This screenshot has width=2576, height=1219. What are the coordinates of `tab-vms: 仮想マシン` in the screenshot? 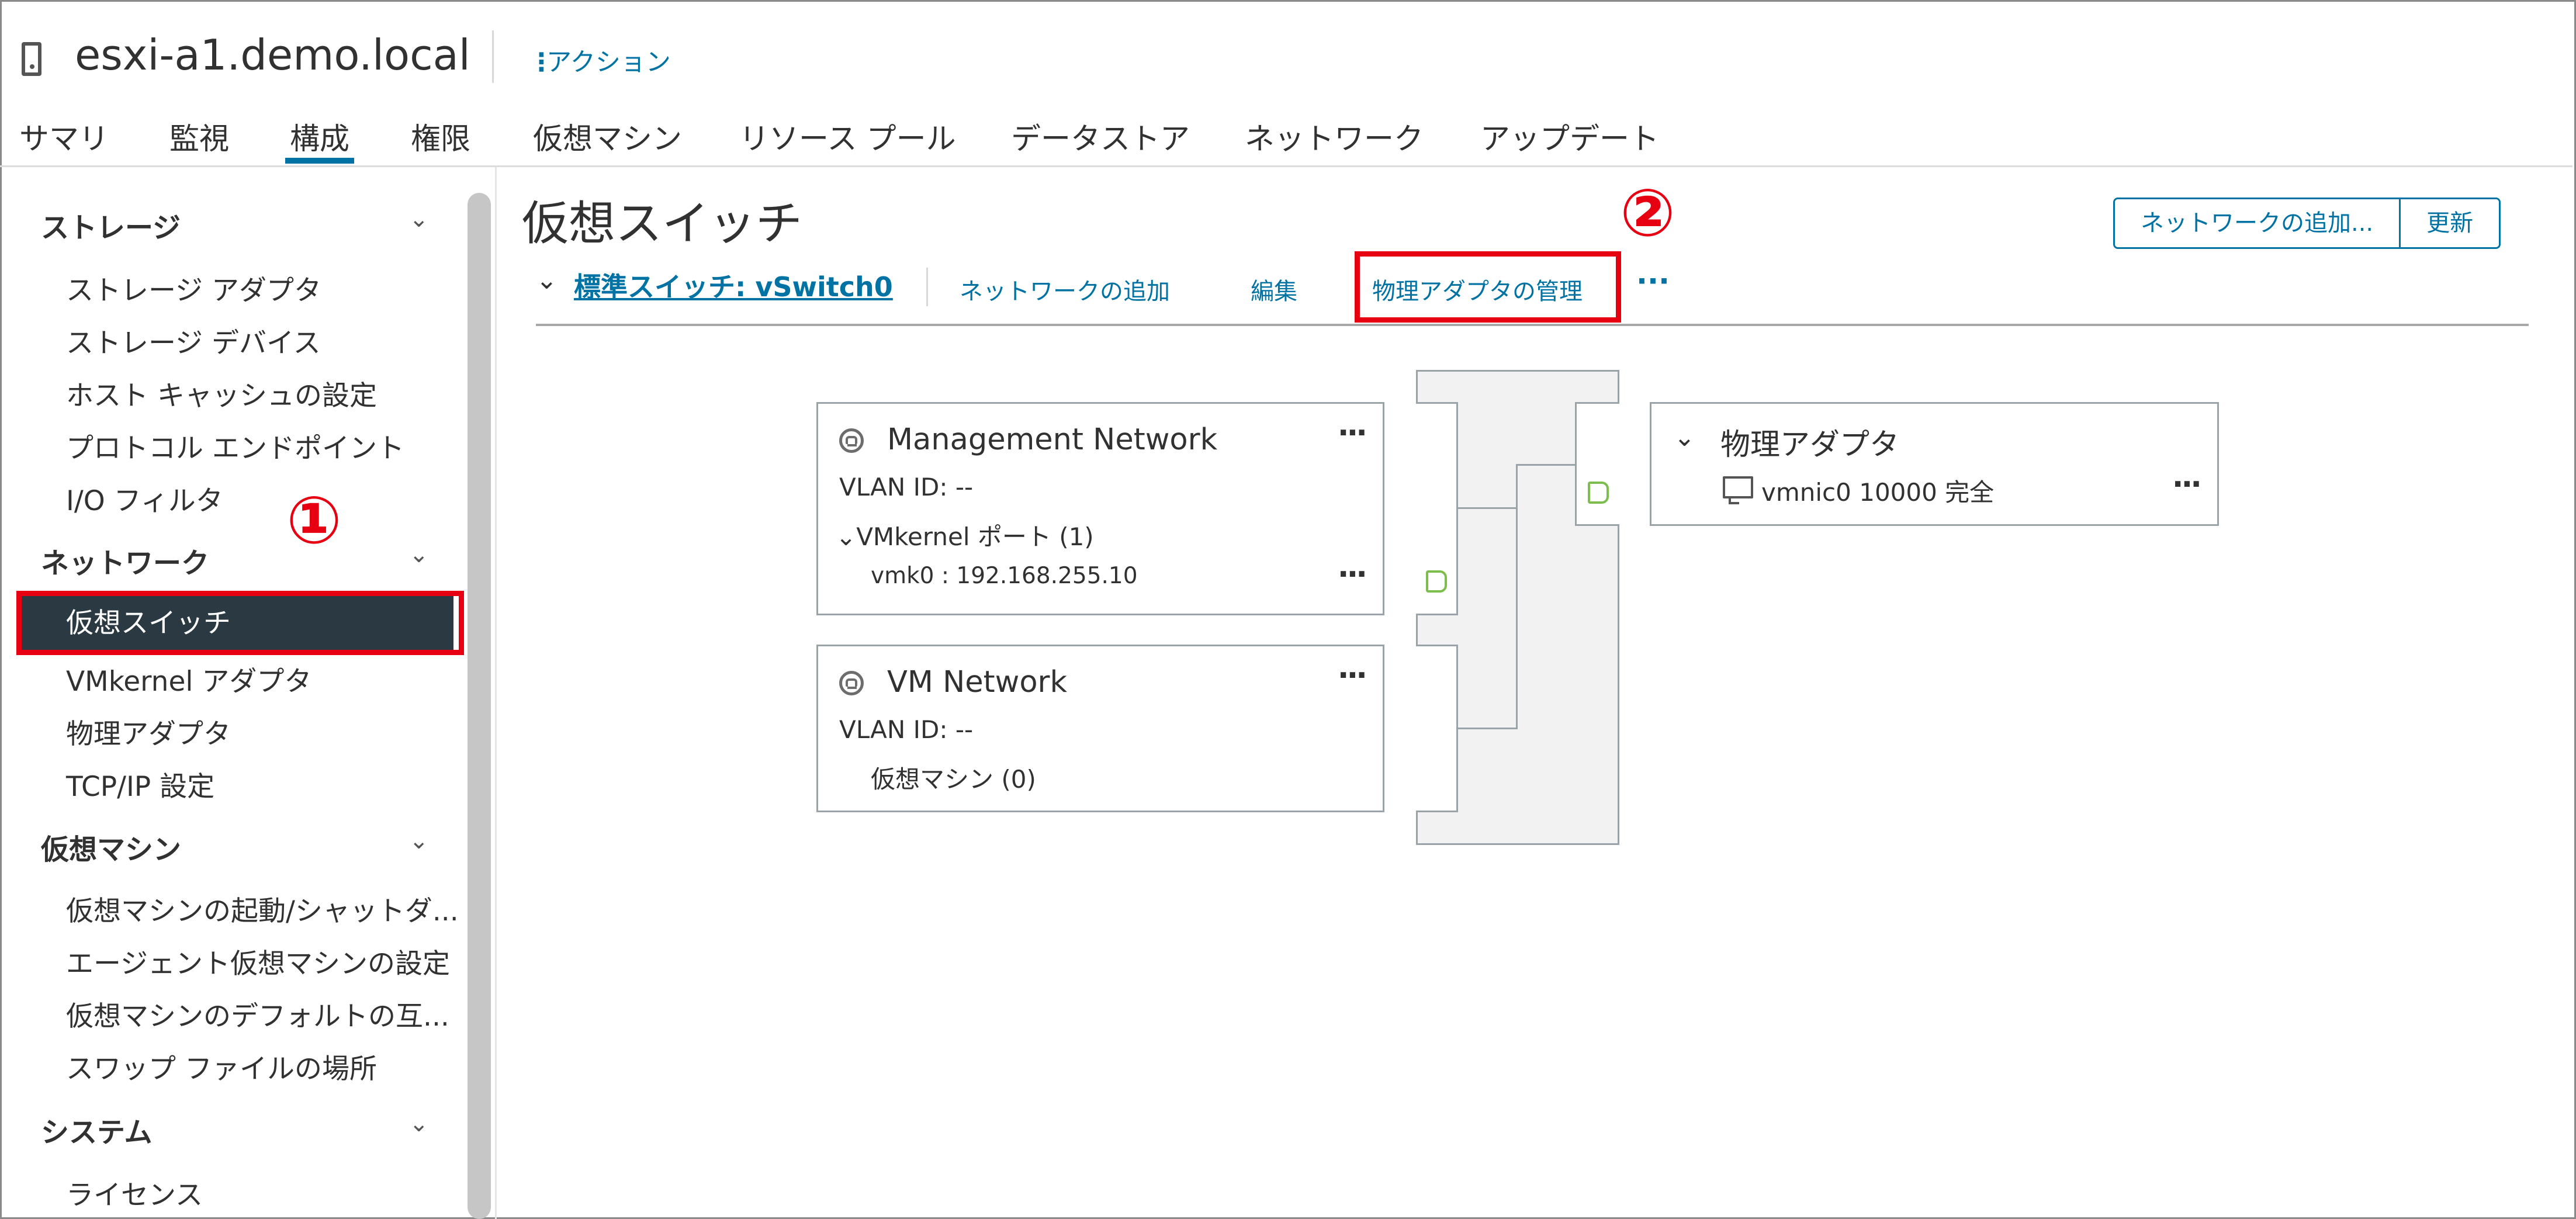 It's located at (607, 136).